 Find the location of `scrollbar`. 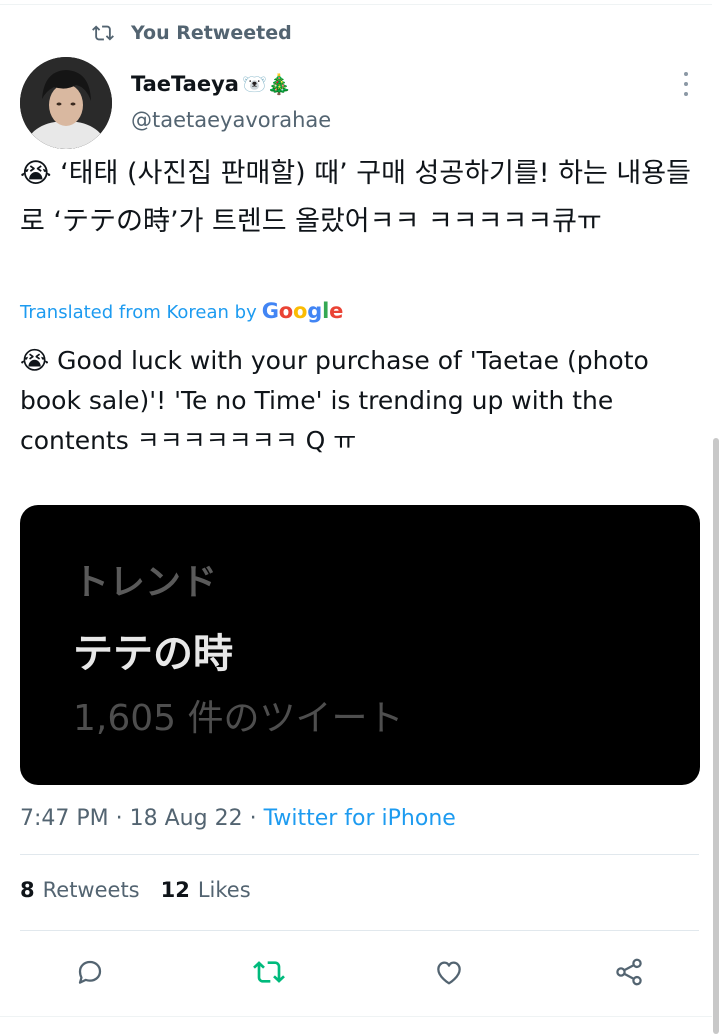

scrollbar is located at coordinates (716, 517).